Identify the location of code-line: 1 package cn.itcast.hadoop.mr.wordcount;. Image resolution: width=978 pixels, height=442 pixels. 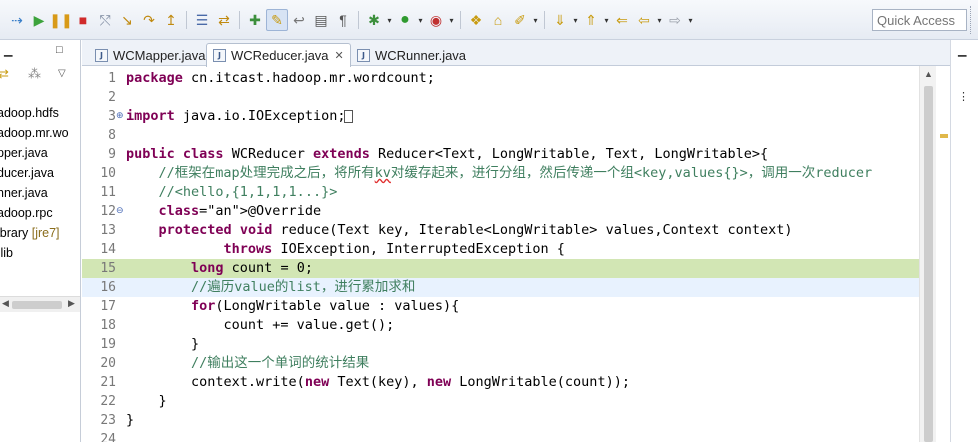
(502, 78).